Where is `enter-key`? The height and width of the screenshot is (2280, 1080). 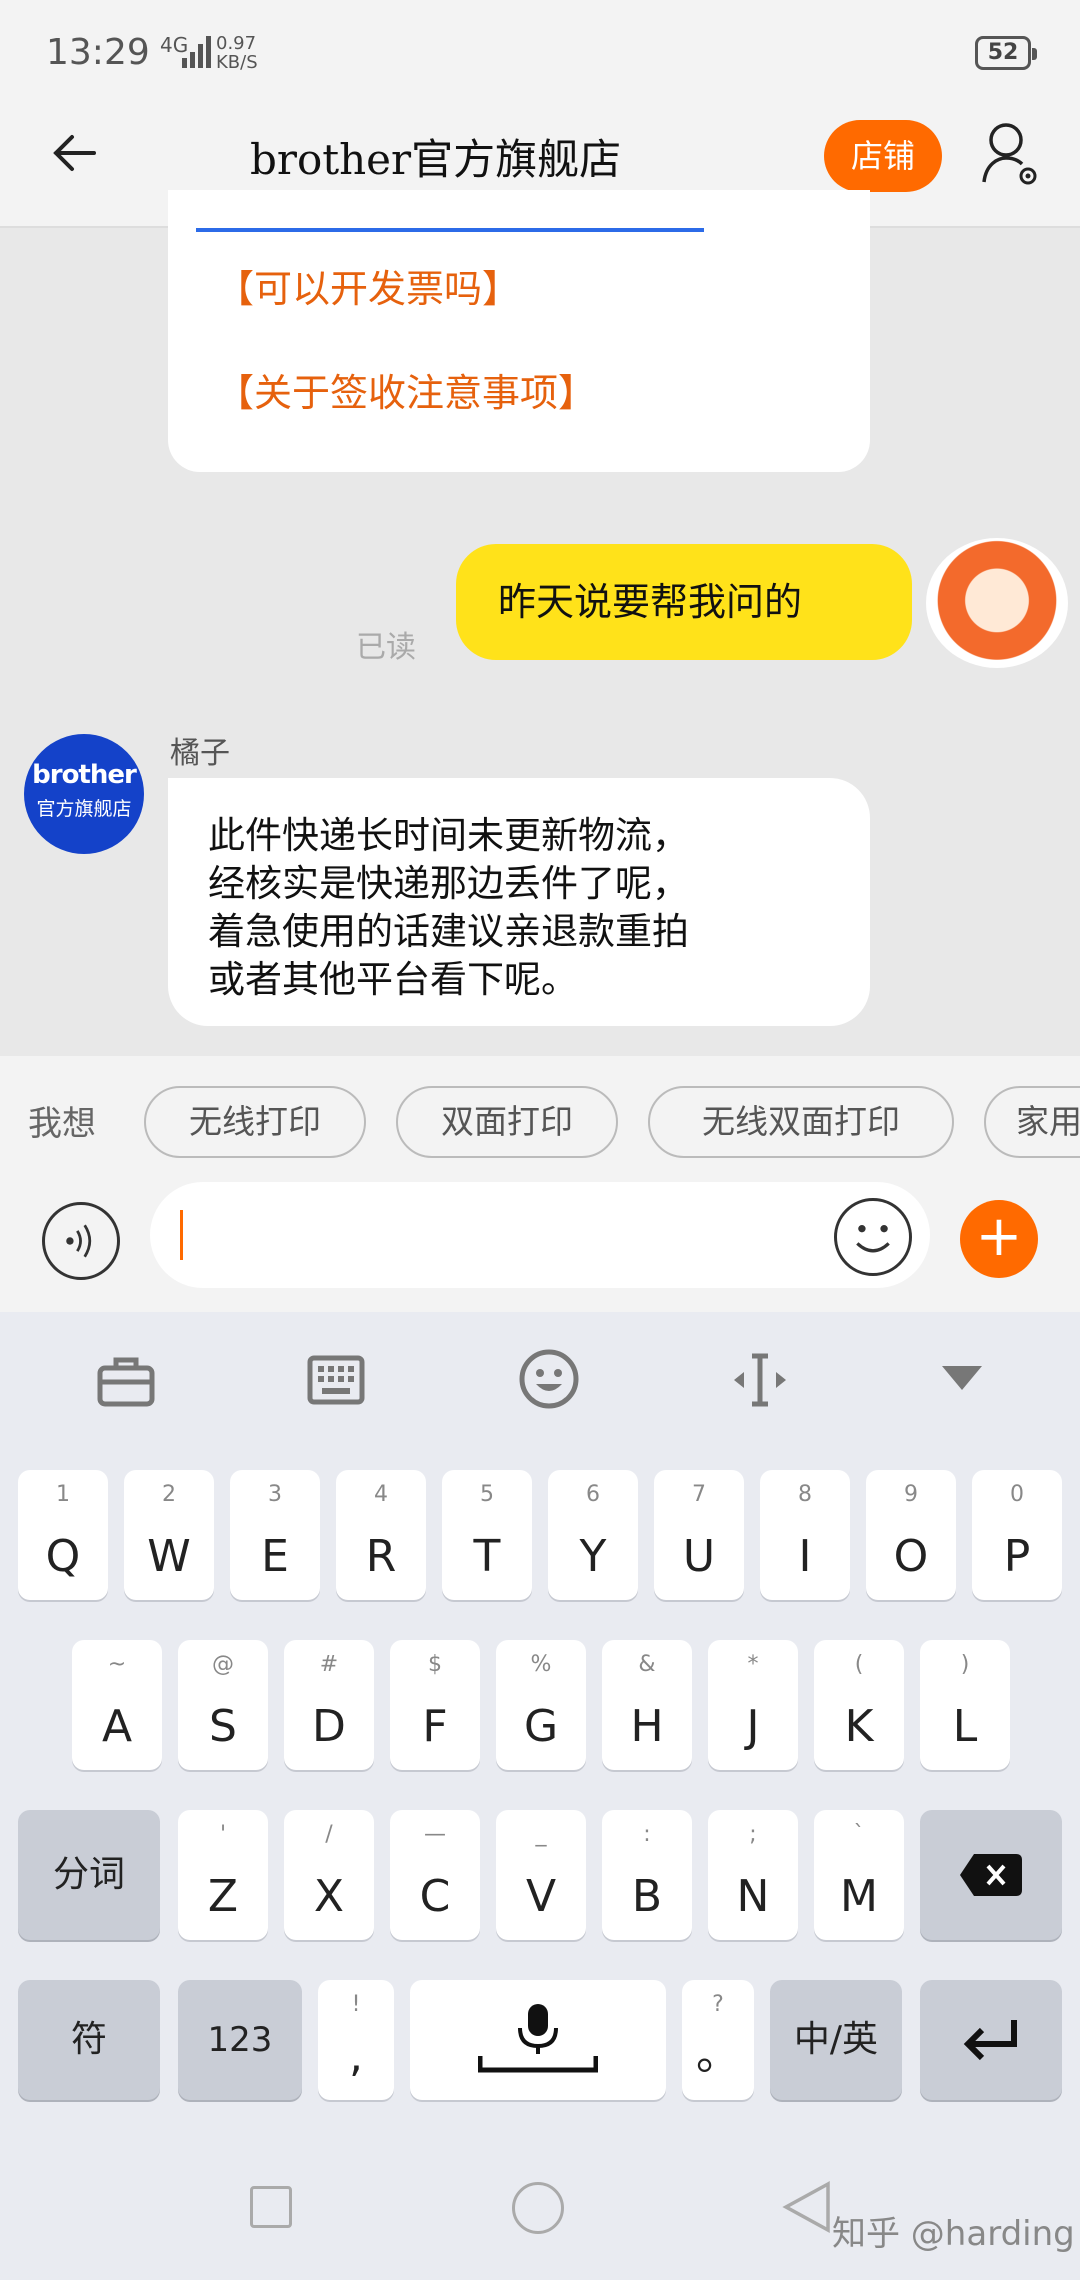 enter-key is located at coordinates (991, 2040).